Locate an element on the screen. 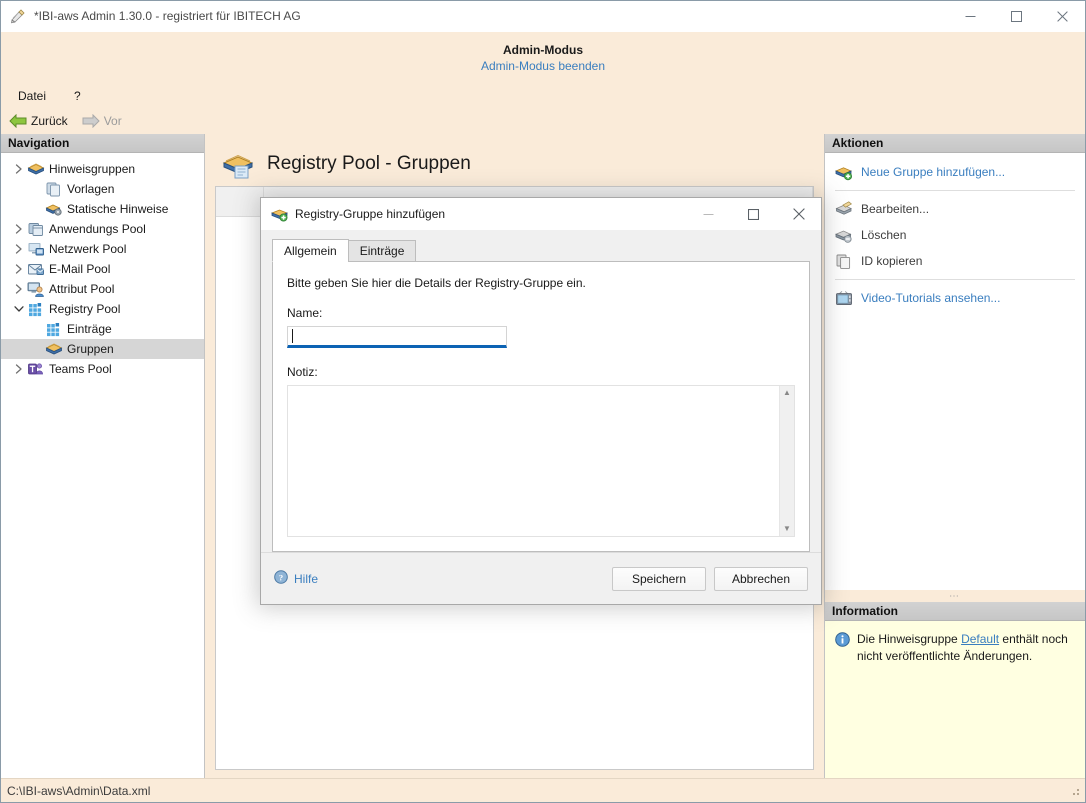 The image size is (1086, 803). scroll-up-arrow-icon: ▲ is located at coordinates (787, 393).